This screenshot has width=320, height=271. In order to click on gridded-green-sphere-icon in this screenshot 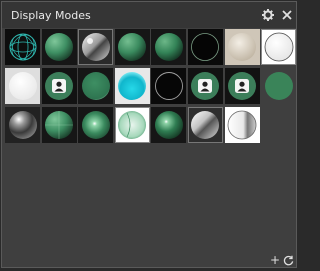, I will do `click(59, 125)`.